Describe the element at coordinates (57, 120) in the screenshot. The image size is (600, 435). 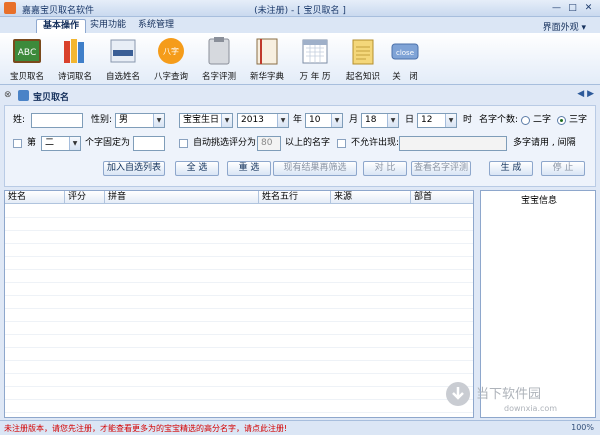
I see `surname-input` at that location.